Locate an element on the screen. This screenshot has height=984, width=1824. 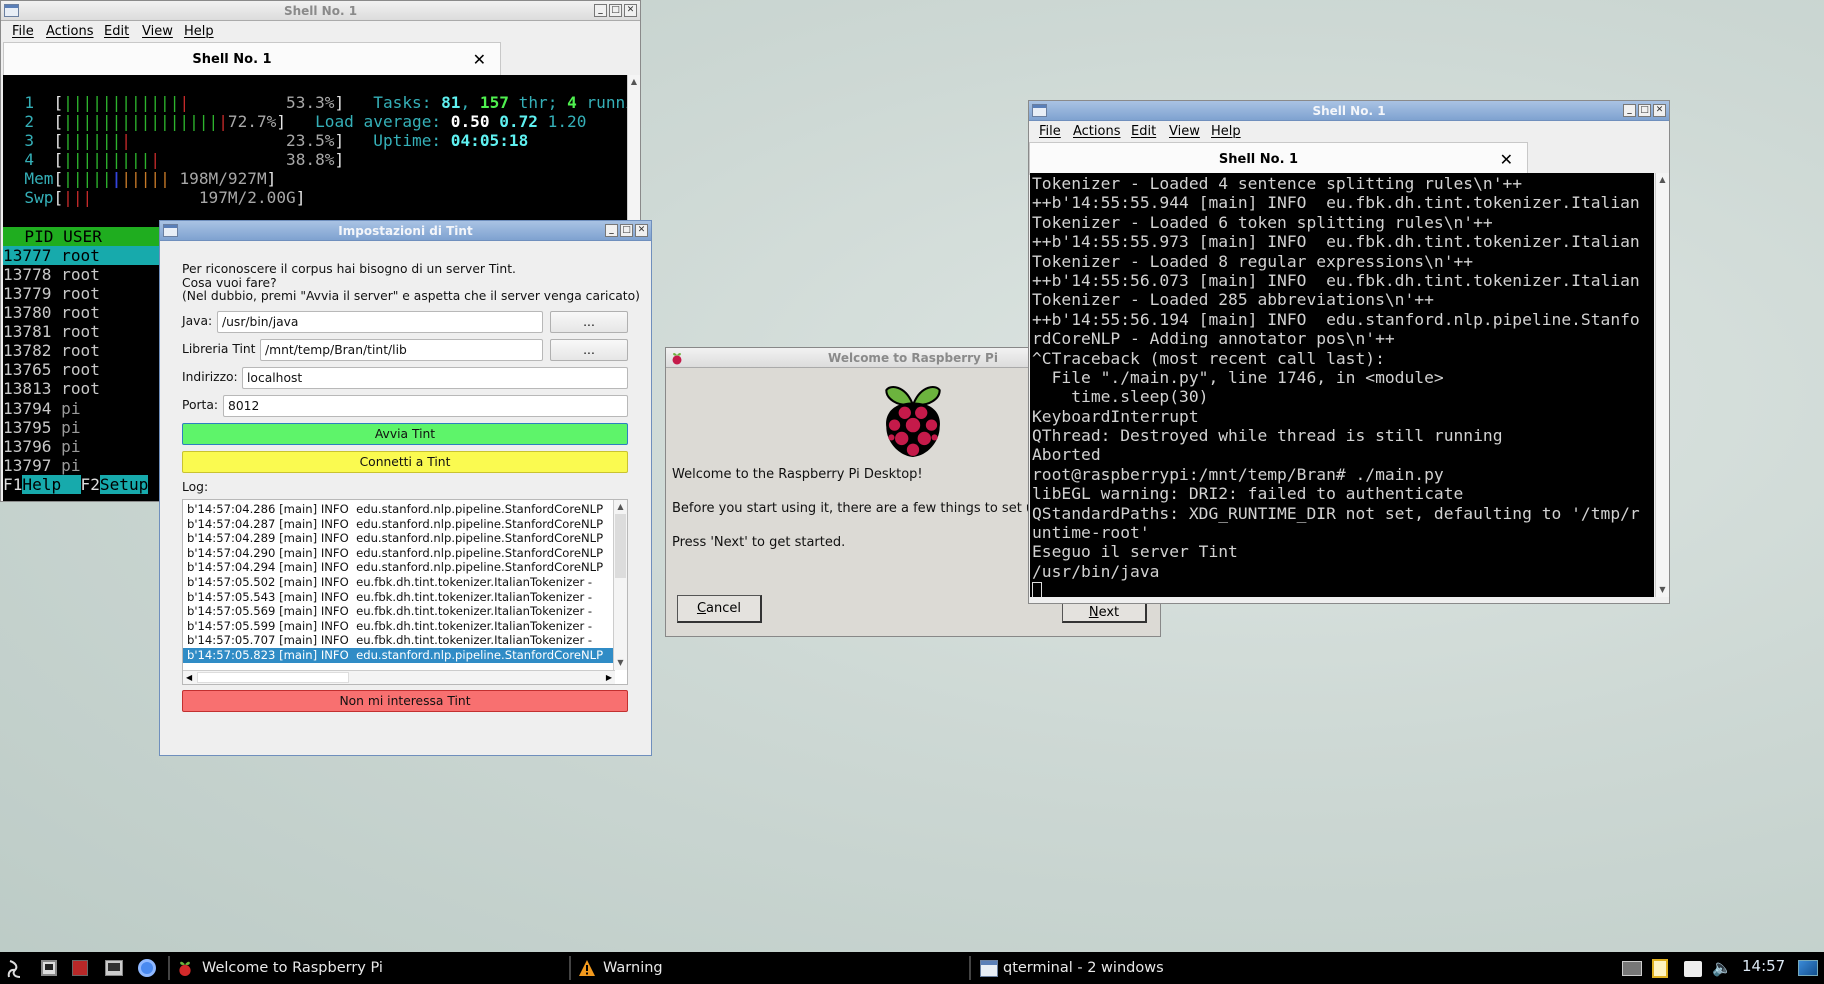
chromium-icon is located at coordinates (147, 968).